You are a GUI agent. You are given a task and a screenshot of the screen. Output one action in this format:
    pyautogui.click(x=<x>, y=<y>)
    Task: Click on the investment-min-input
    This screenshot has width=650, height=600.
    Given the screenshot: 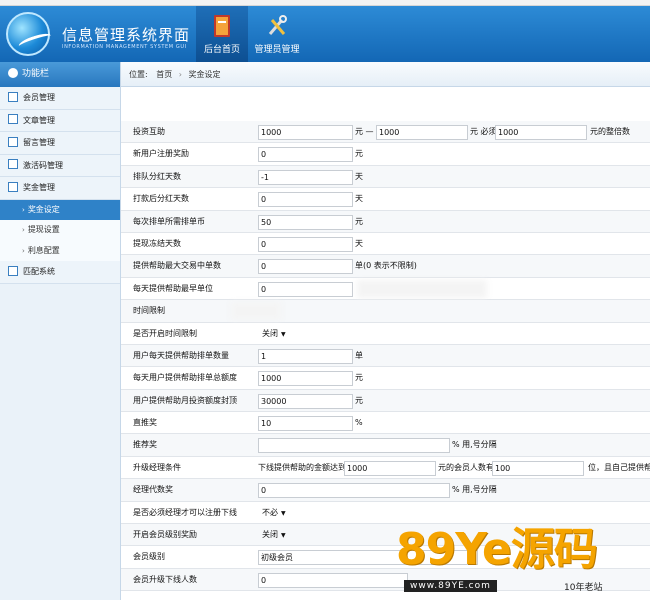 What is the action you would take?
    pyautogui.click(x=305, y=132)
    